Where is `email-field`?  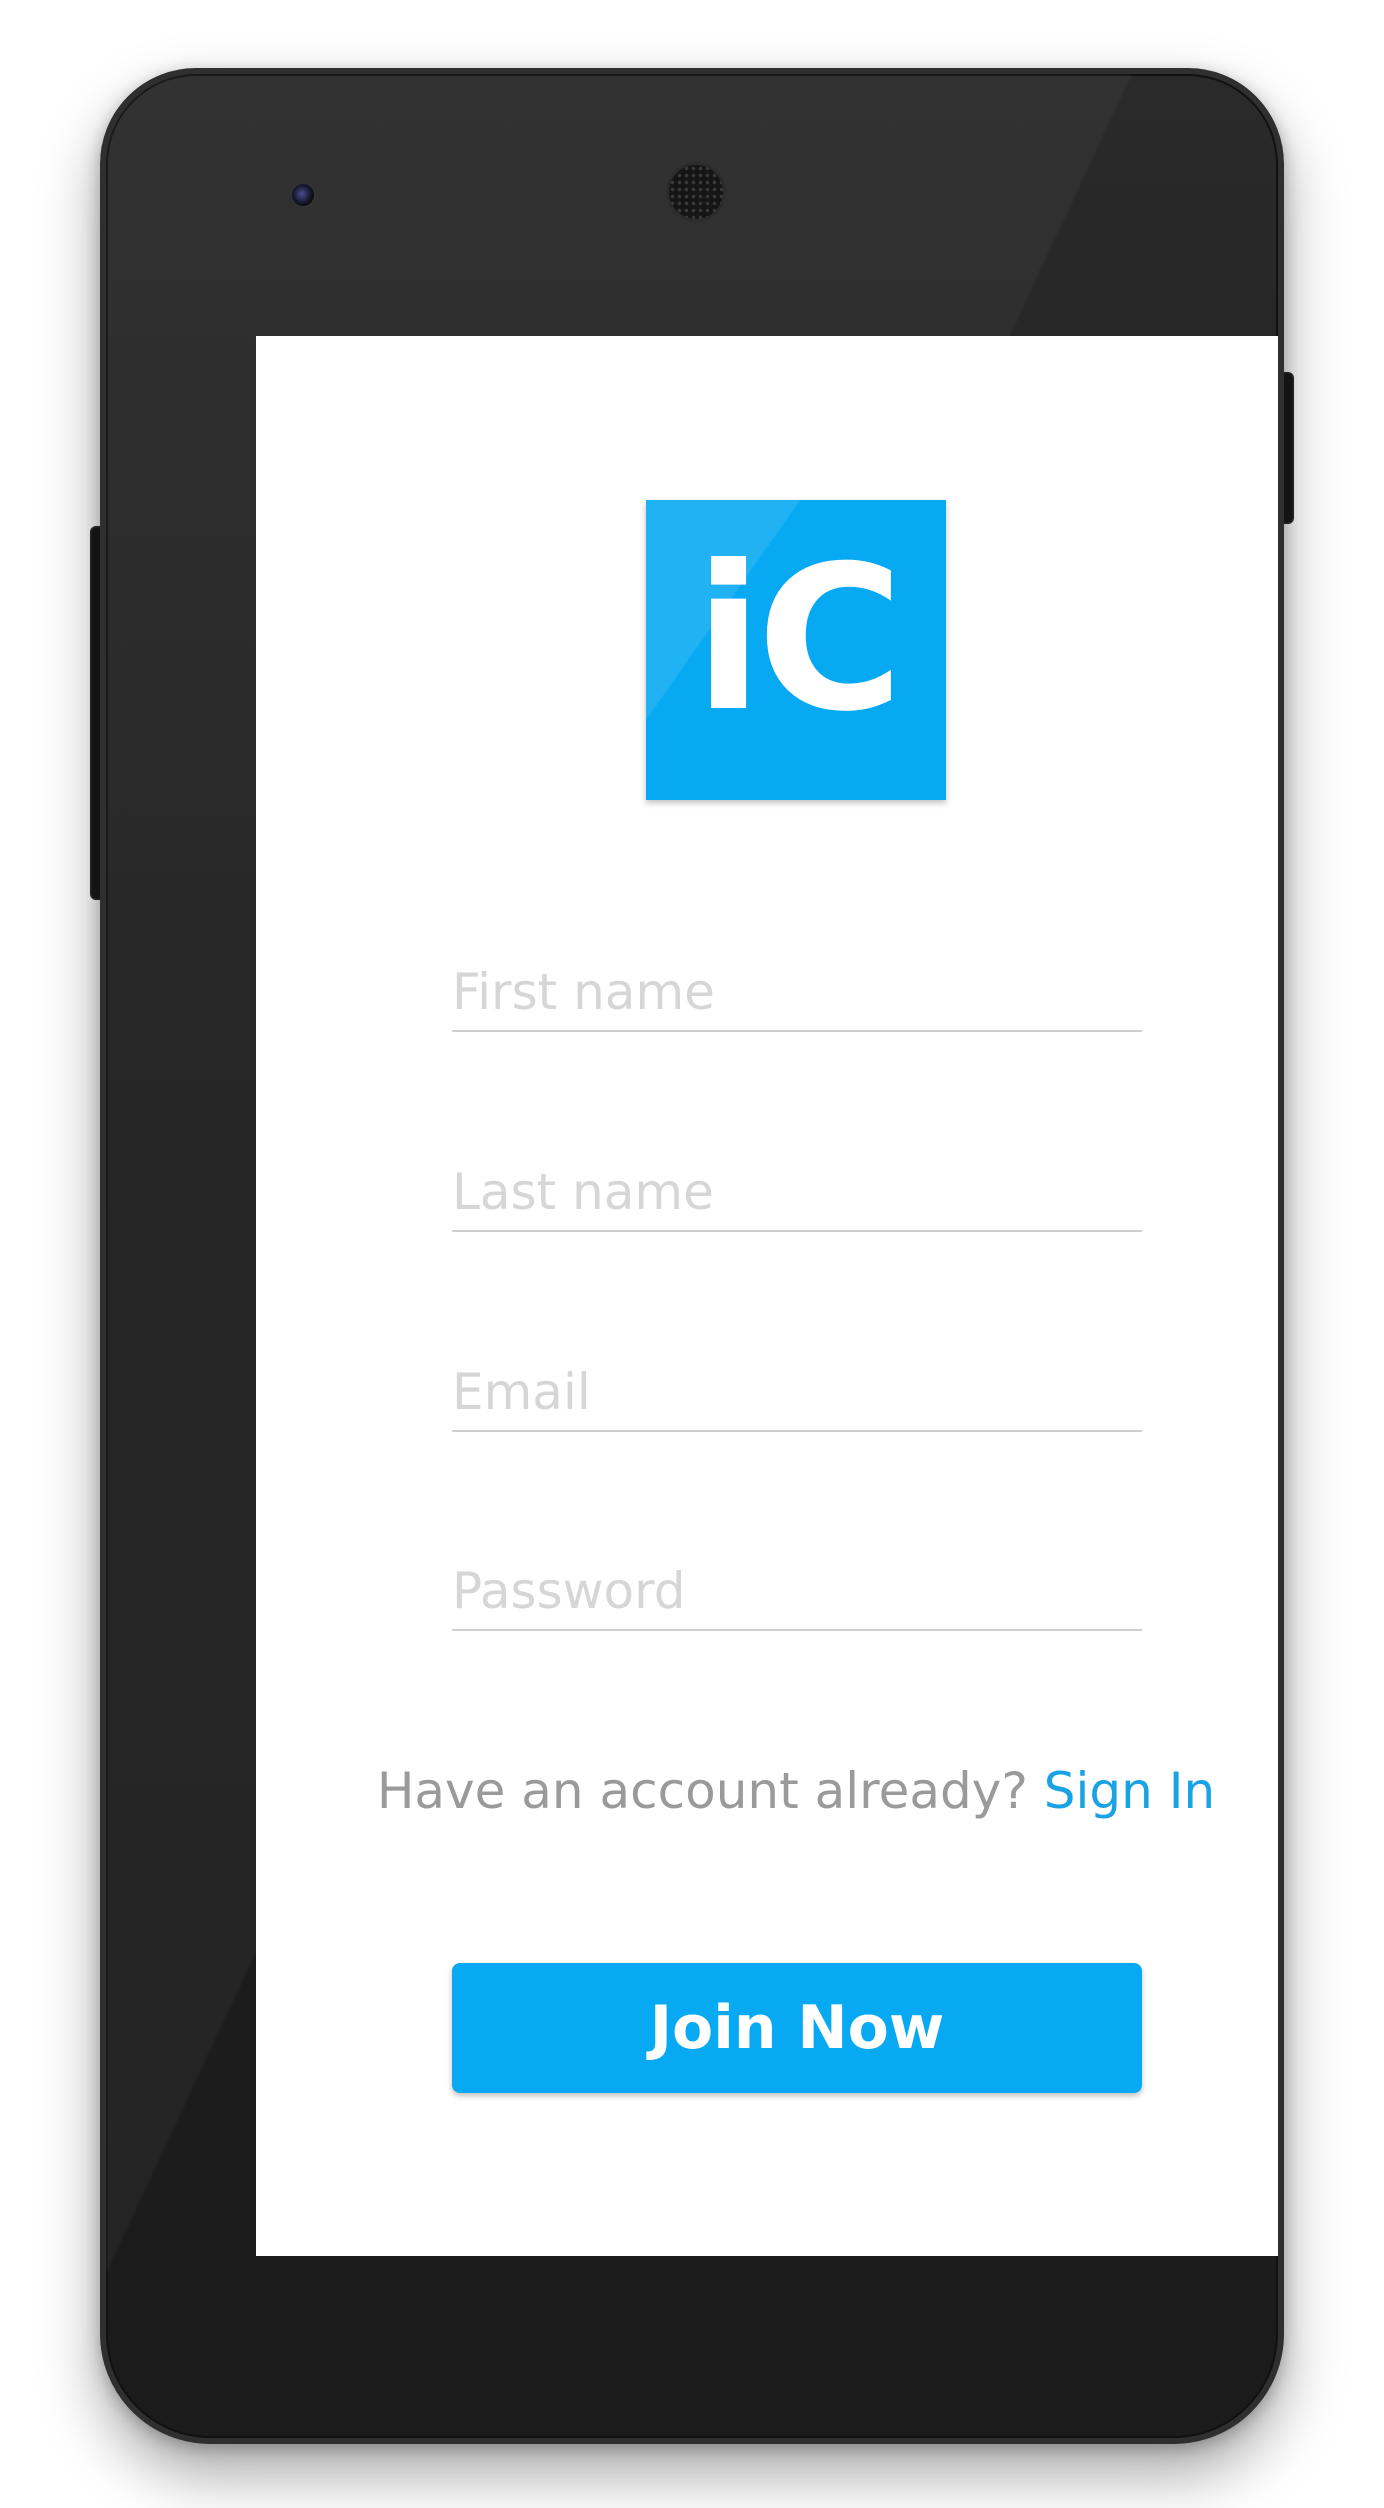
email-field is located at coordinates (797, 1397).